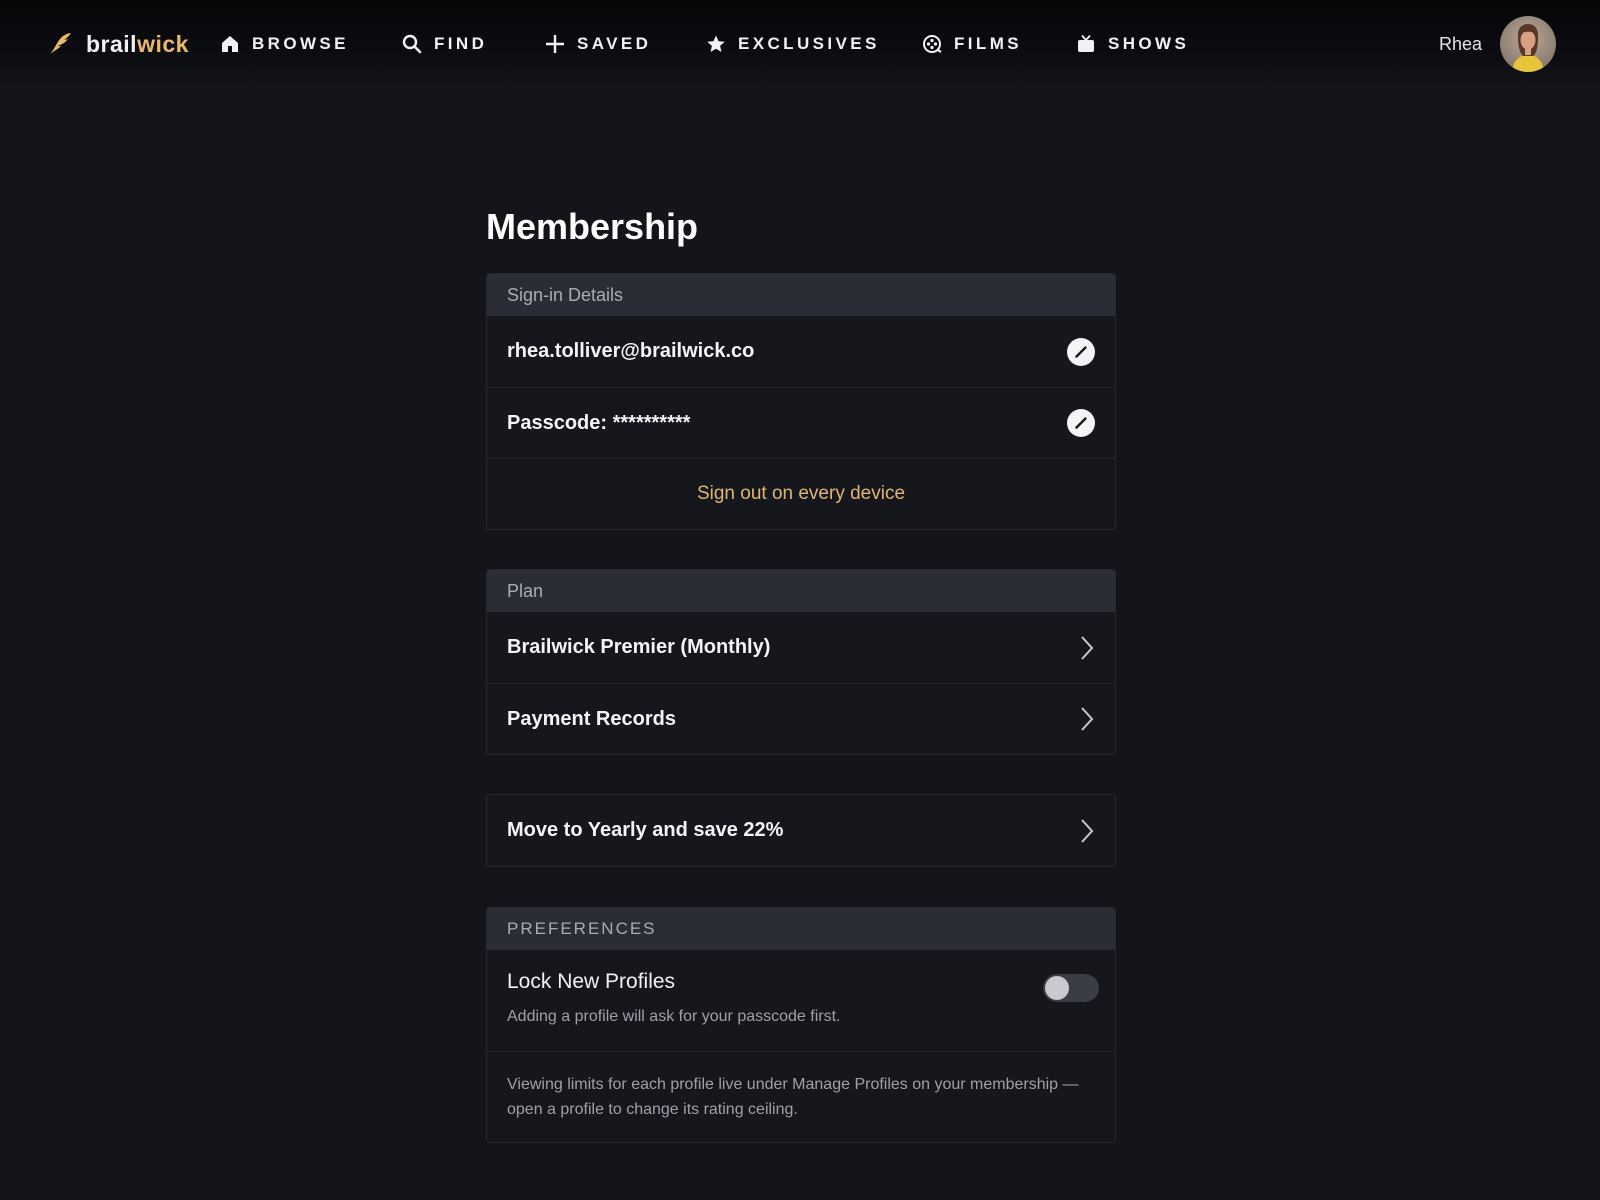  I want to click on nav-item-saved: SAVED, so click(598, 44).